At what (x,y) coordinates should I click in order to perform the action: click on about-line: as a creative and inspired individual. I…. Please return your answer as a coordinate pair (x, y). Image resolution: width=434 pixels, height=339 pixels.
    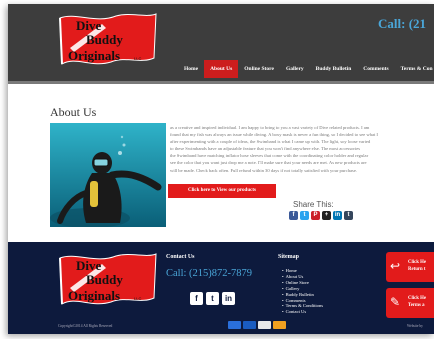
    Looking at the image, I should click on (270, 127).